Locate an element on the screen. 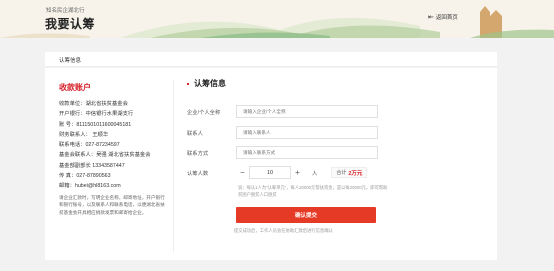 Image resolution: width=554 pixels, height=271 pixels. form-title-label: 认筹信息 is located at coordinates (210, 83).